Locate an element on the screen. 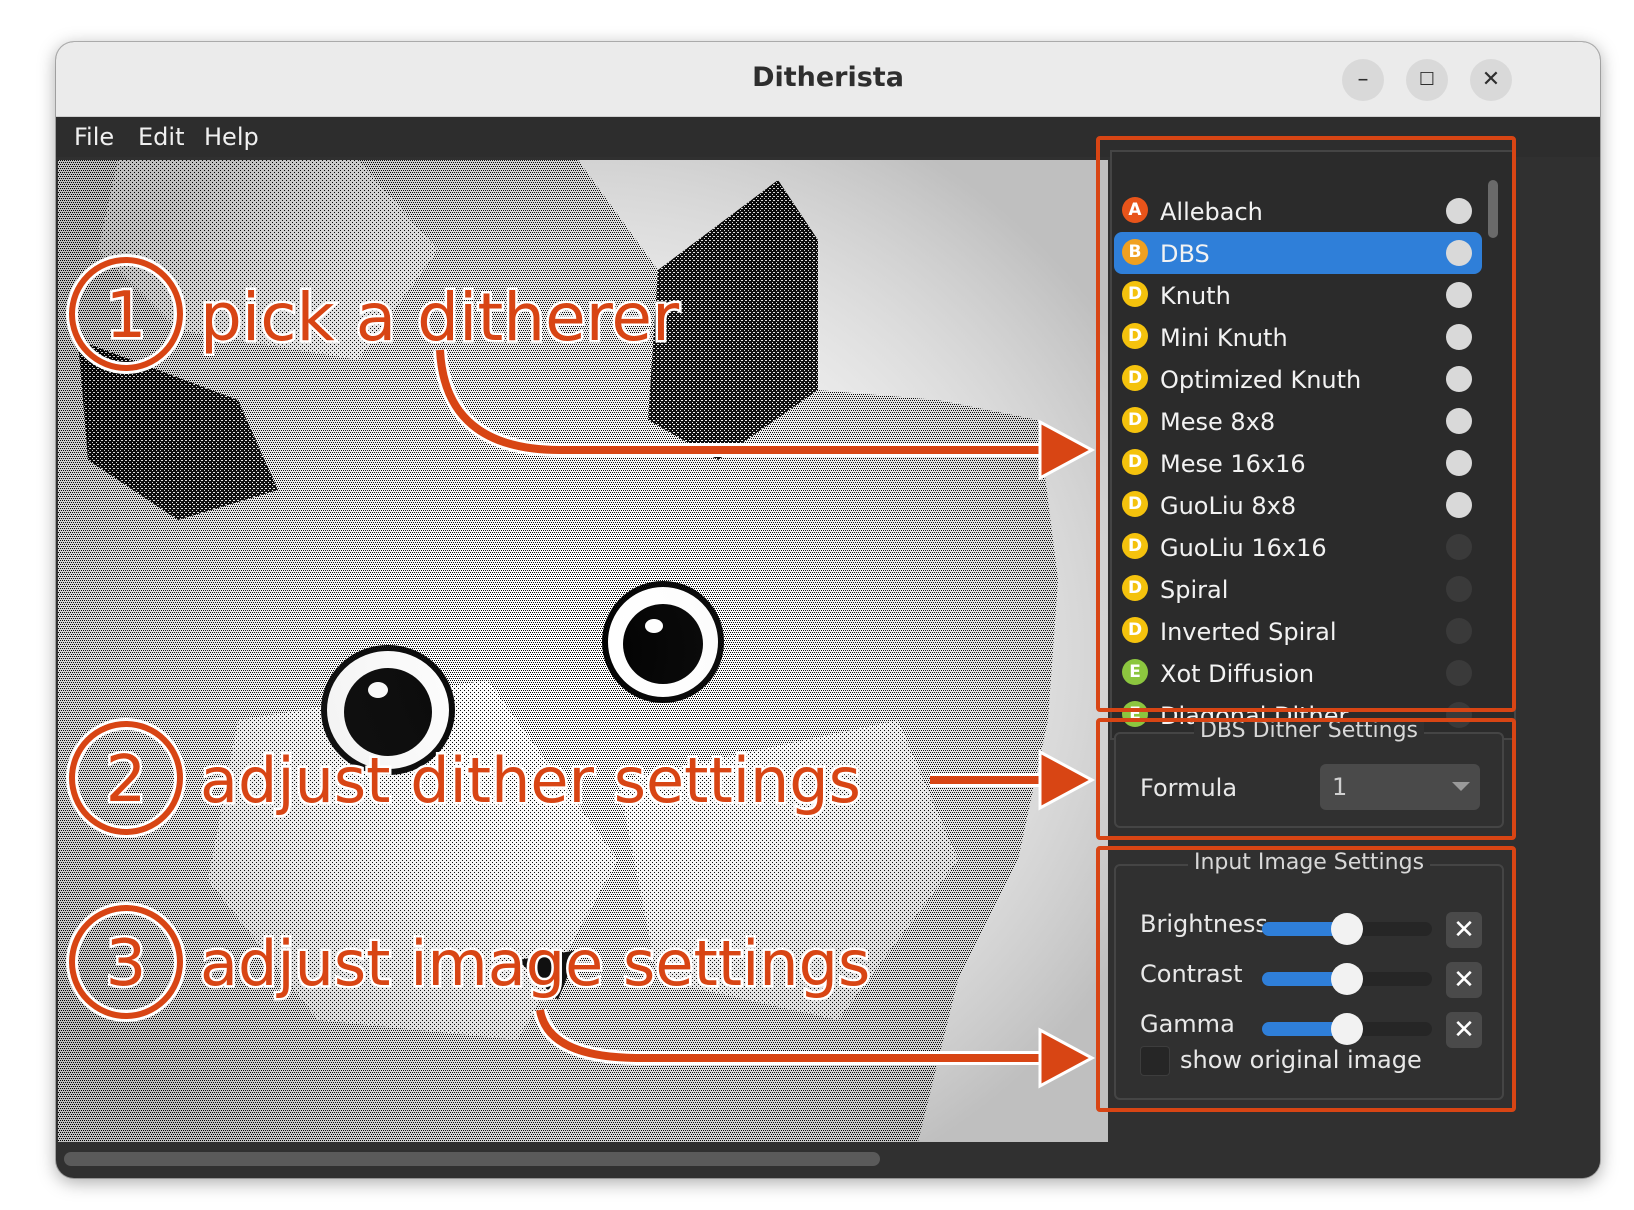  ditherer-label: Mese 8x8 is located at coordinates (1218, 422).